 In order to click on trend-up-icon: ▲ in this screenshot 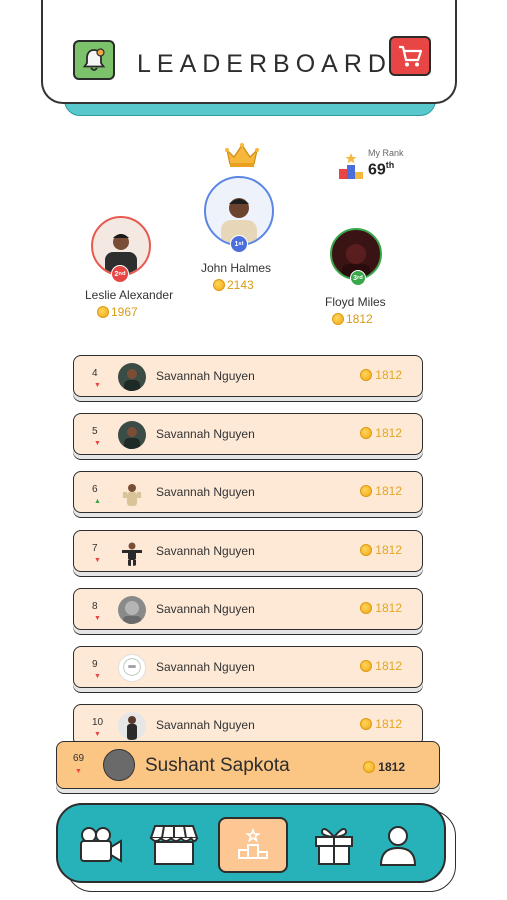, I will do `click(97, 501)`.